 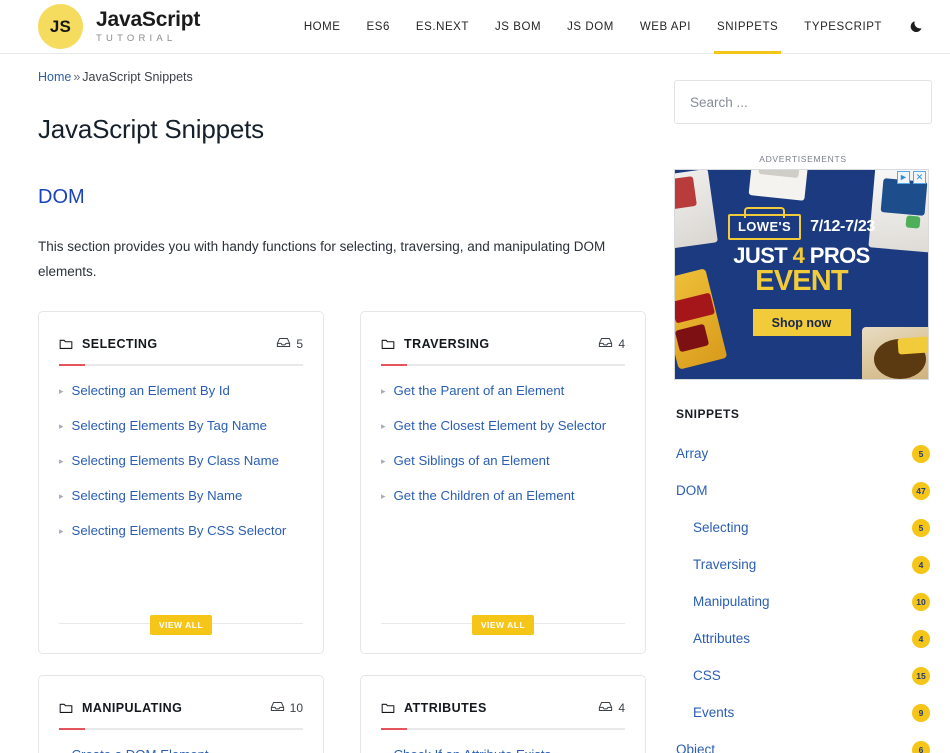 What do you see at coordinates (590, 26) in the screenshot?
I see `nav-item-js-dom: JS DOM` at bounding box center [590, 26].